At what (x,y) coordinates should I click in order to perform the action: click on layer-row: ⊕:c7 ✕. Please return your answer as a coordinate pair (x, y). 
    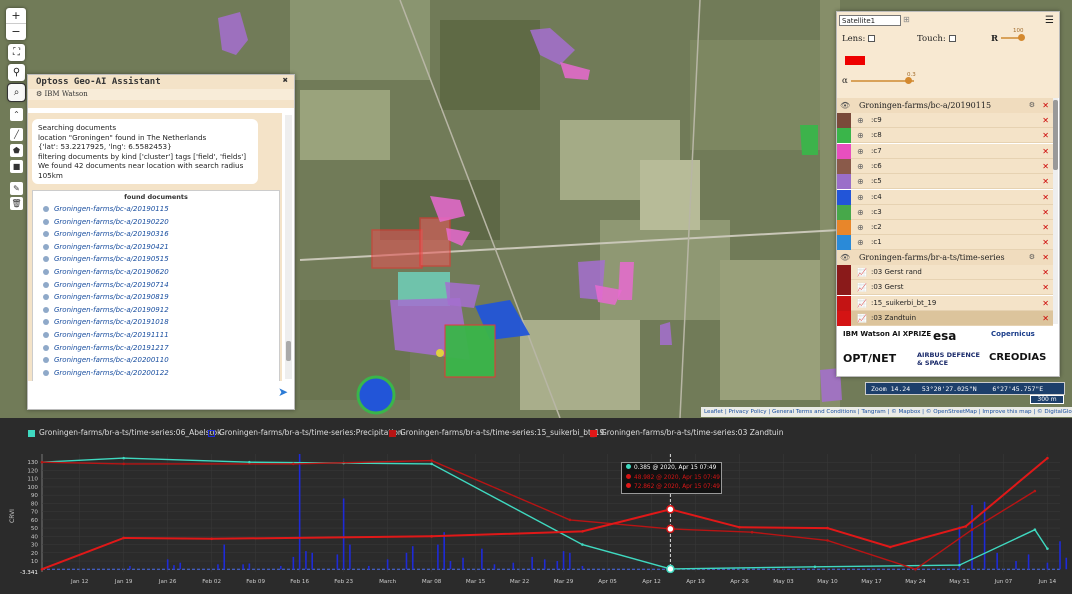
    Looking at the image, I should click on (945, 151).